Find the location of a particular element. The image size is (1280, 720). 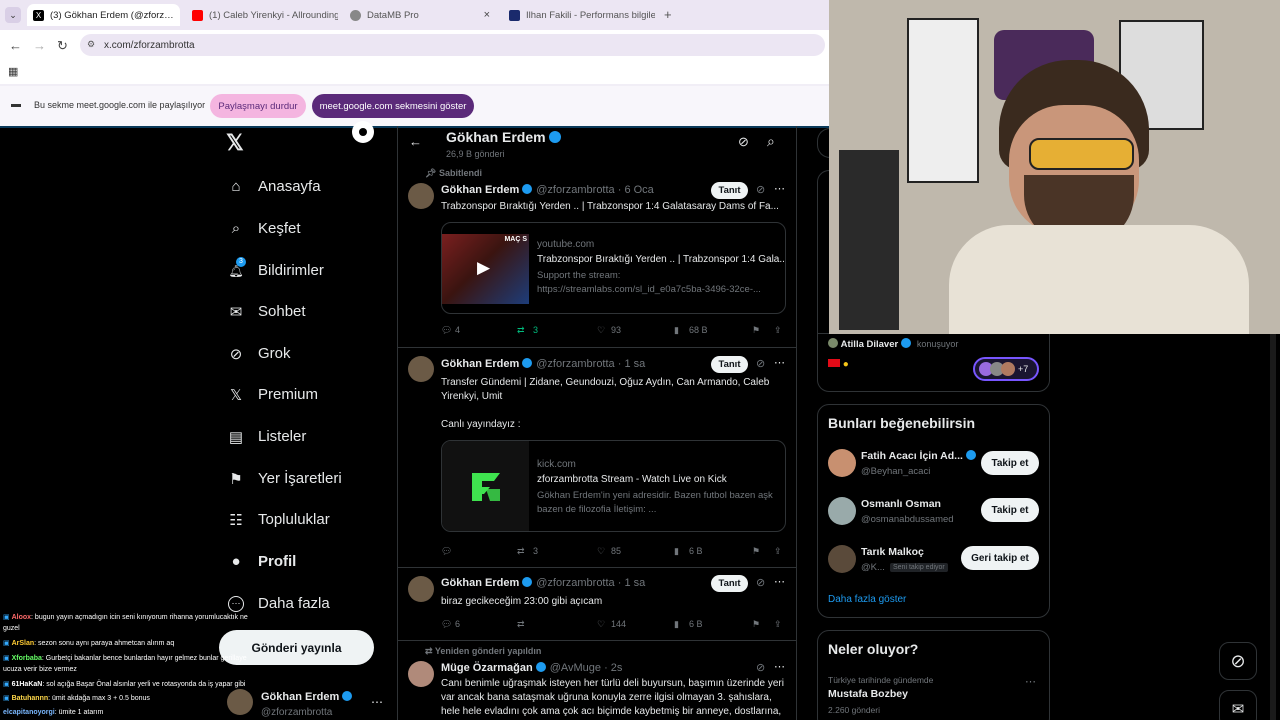

listener-avatars: +7 is located at coordinates (1006, 369).